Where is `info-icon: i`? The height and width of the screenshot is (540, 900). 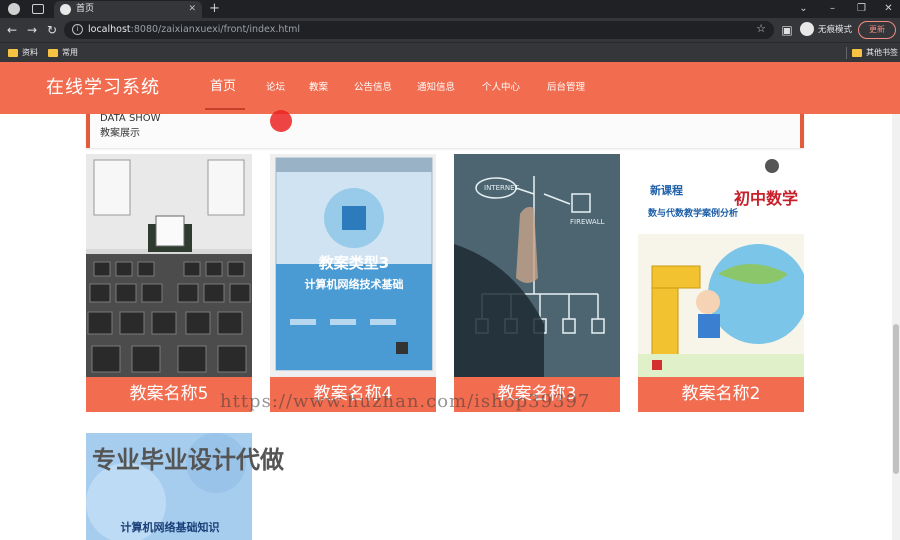
info-icon: i is located at coordinates (77, 29).